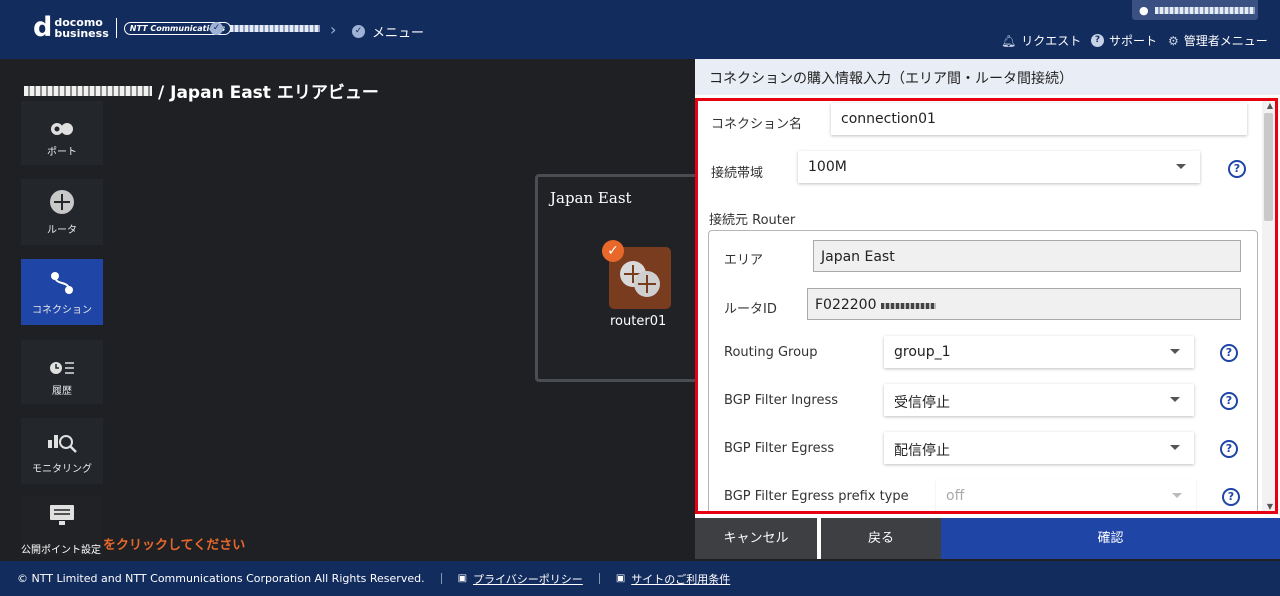 The image size is (1280, 596). What do you see at coordinates (62, 230) in the screenshot?
I see `sidebar-label: ルータ` at bounding box center [62, 230].